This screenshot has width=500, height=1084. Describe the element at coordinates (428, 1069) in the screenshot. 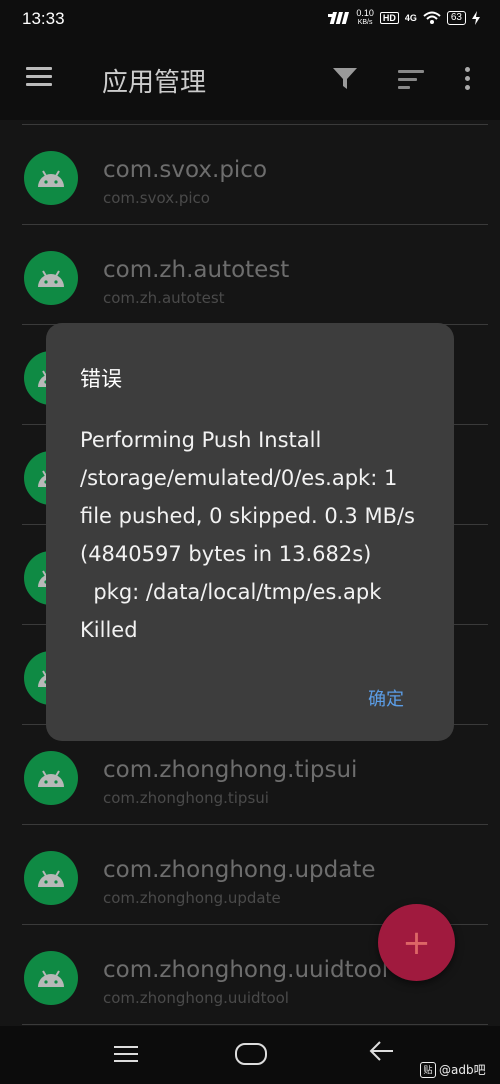

I see `watermark-badge: 贴` at that location.